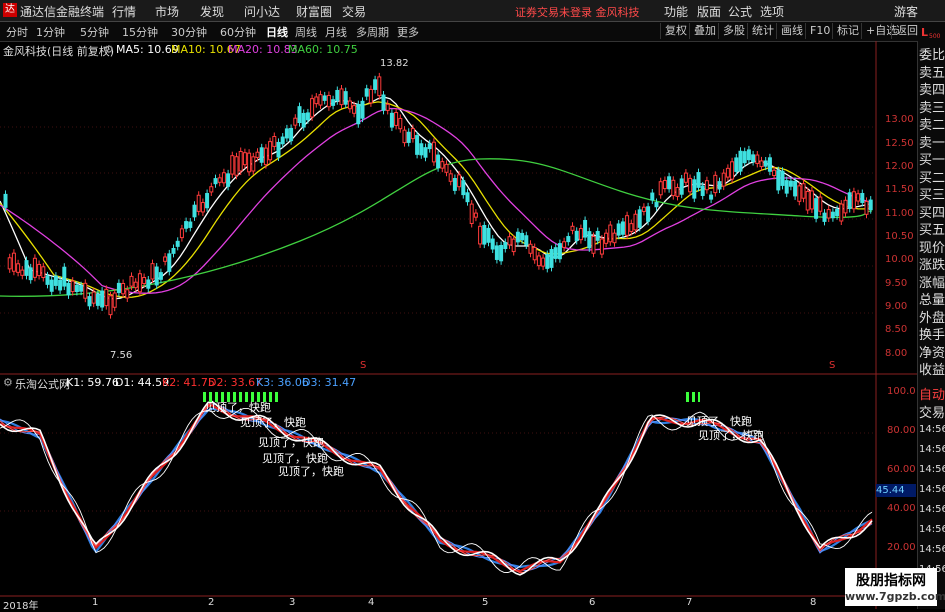 The image size is (945, 612). I want to click on btn-back: 返回, so click(906, 31).